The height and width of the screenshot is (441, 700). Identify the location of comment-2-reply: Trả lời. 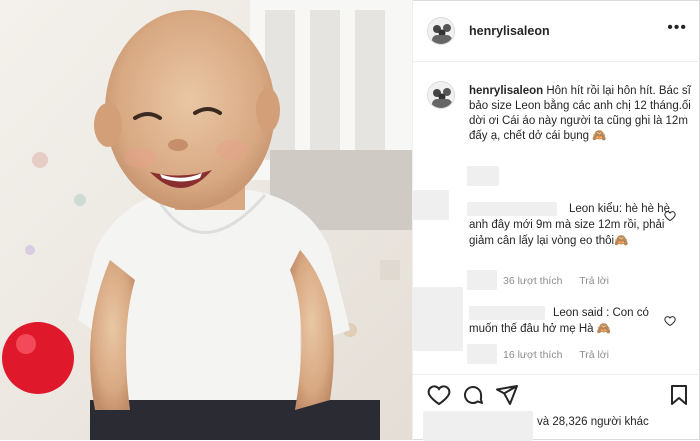
(594, 355).